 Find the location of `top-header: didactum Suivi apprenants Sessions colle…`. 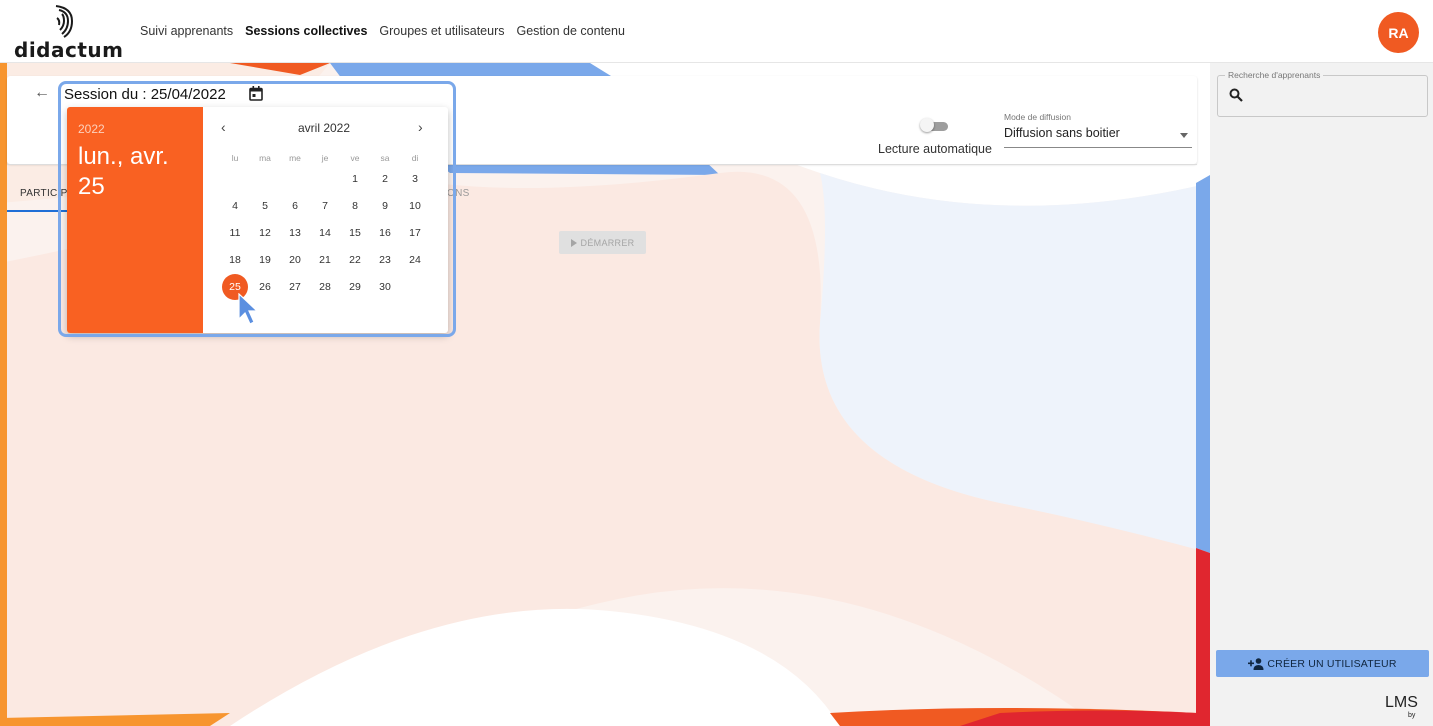

top-header: didactum Suivi apprenants Sessions colle… is located at coordinates (716, 31).